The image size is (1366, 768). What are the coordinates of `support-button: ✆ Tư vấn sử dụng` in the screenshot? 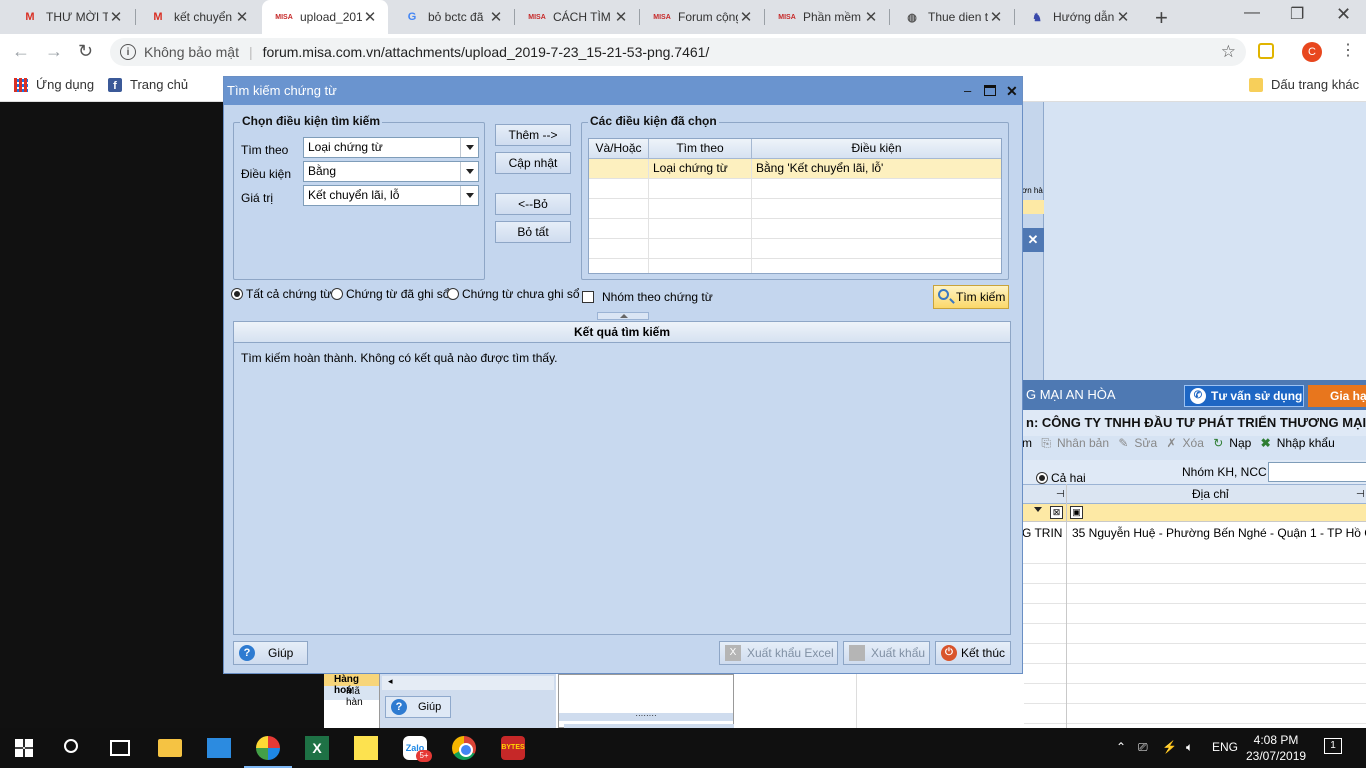 It's located at (1244, 396).